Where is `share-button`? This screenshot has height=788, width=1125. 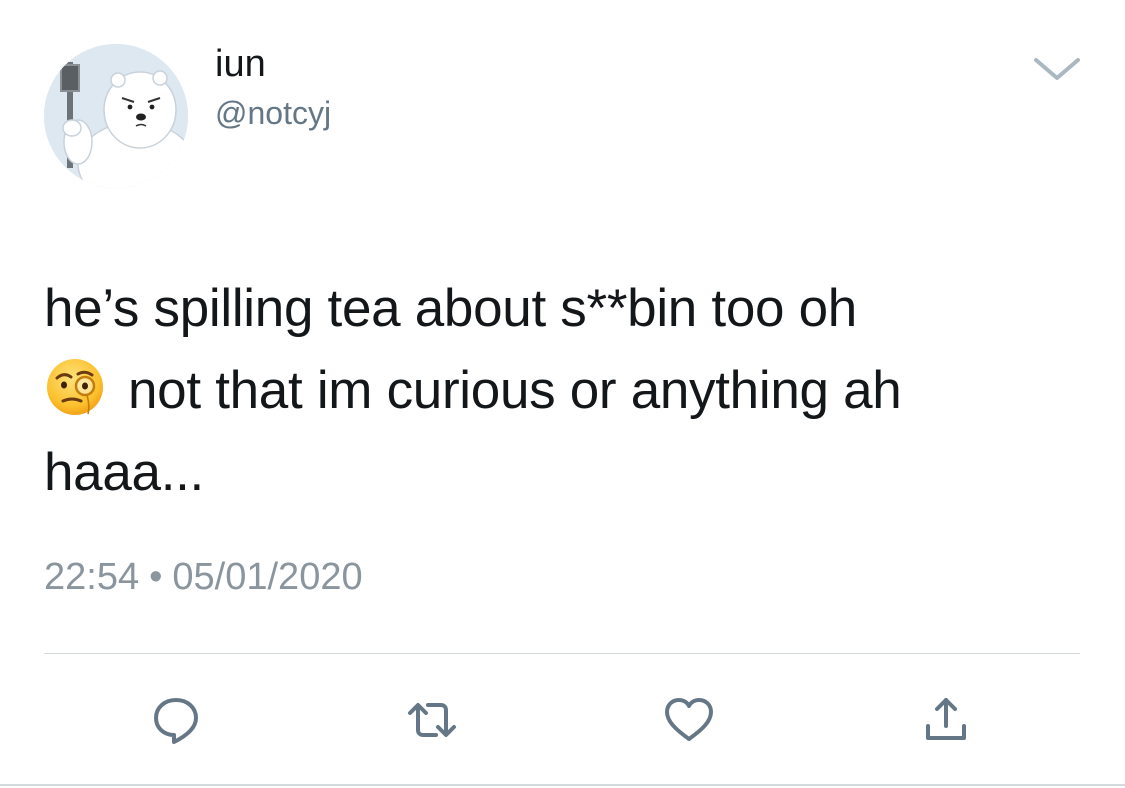
share-button is located at coordinates (946, 720).